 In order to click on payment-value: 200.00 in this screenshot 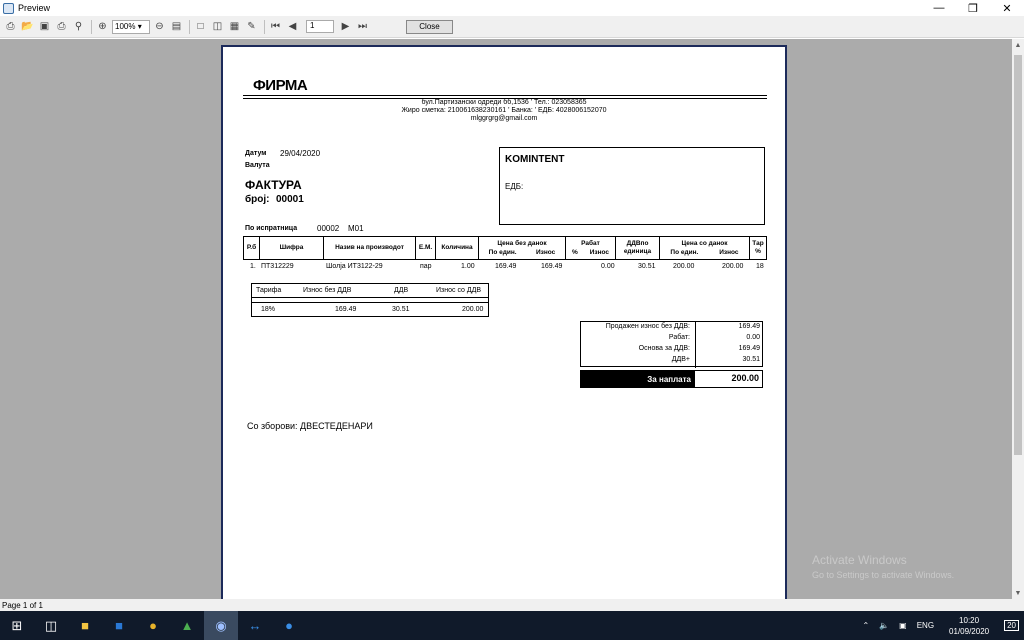, I will do `click(745, 378)`.